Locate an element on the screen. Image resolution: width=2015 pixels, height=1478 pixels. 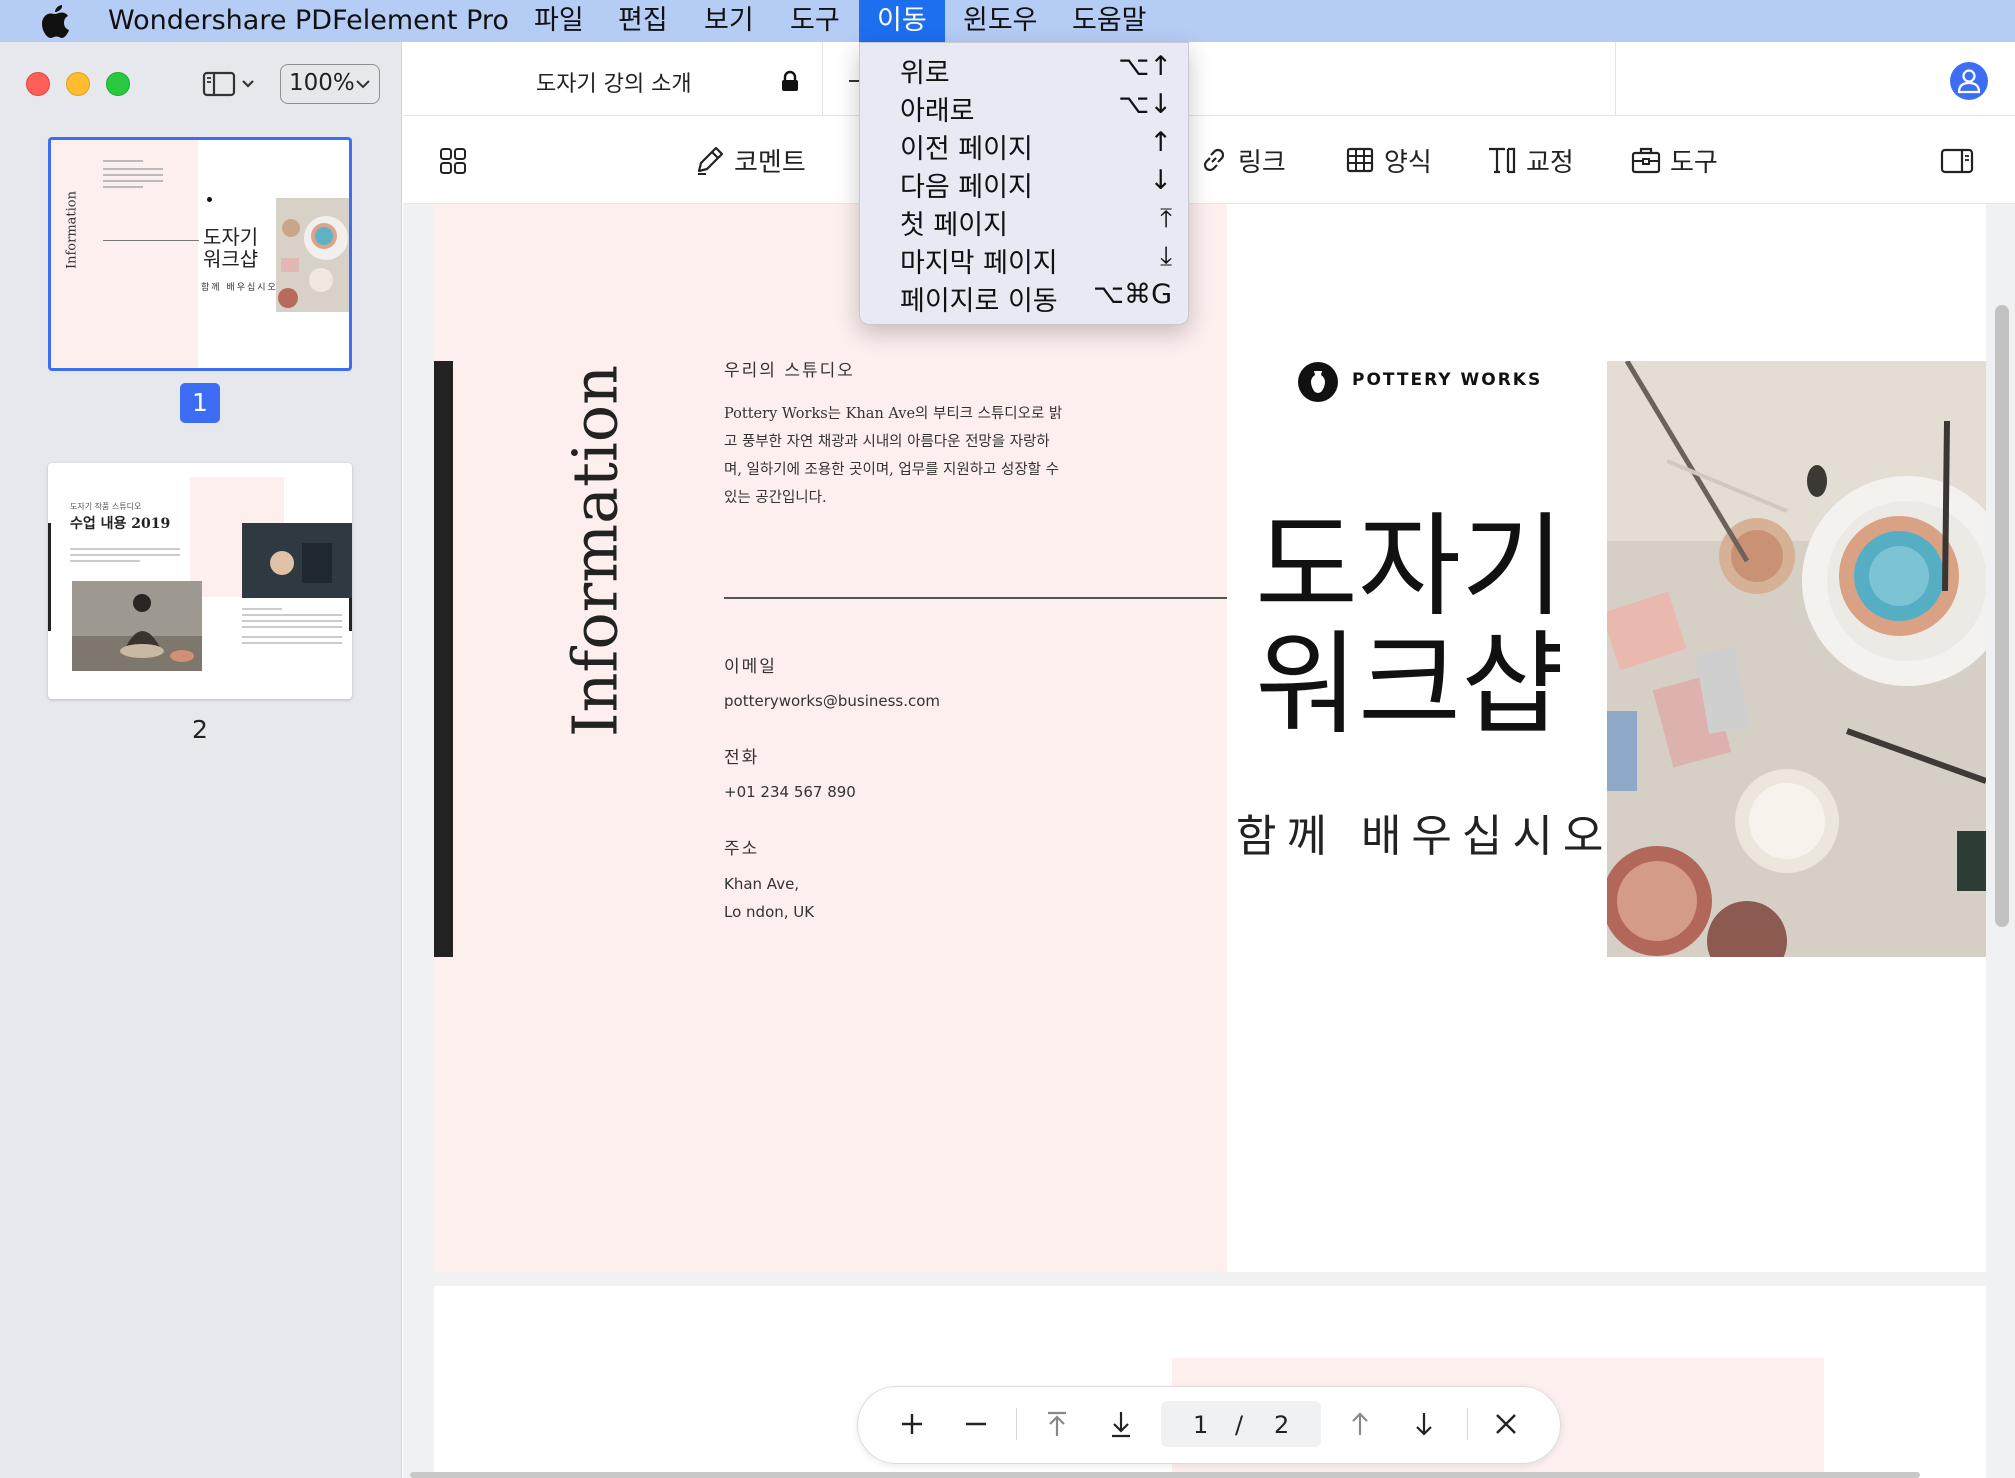
page-number-badge-1: 1 is located at coordinates (200, 403).